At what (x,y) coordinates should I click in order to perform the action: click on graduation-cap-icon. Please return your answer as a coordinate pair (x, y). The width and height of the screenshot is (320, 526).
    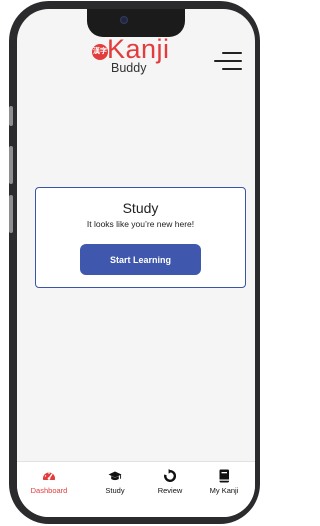
    Looking at the image, I should click on (115, 476).